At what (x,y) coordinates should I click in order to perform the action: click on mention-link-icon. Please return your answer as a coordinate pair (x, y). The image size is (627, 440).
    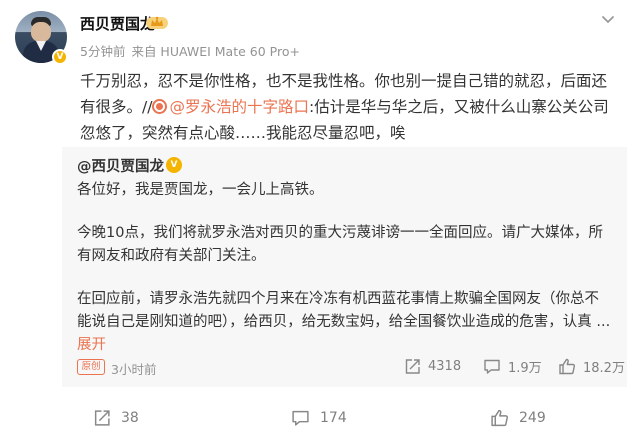
    Looking at the image, I should click on (160, 106).